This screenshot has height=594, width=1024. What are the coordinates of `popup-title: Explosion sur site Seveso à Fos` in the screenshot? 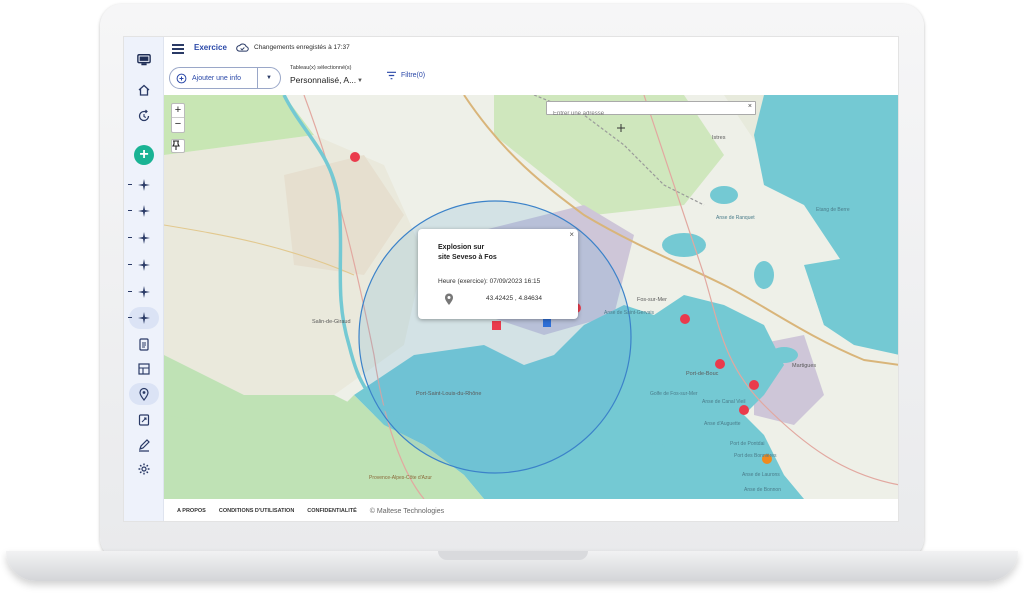 It's located at (467, 252).